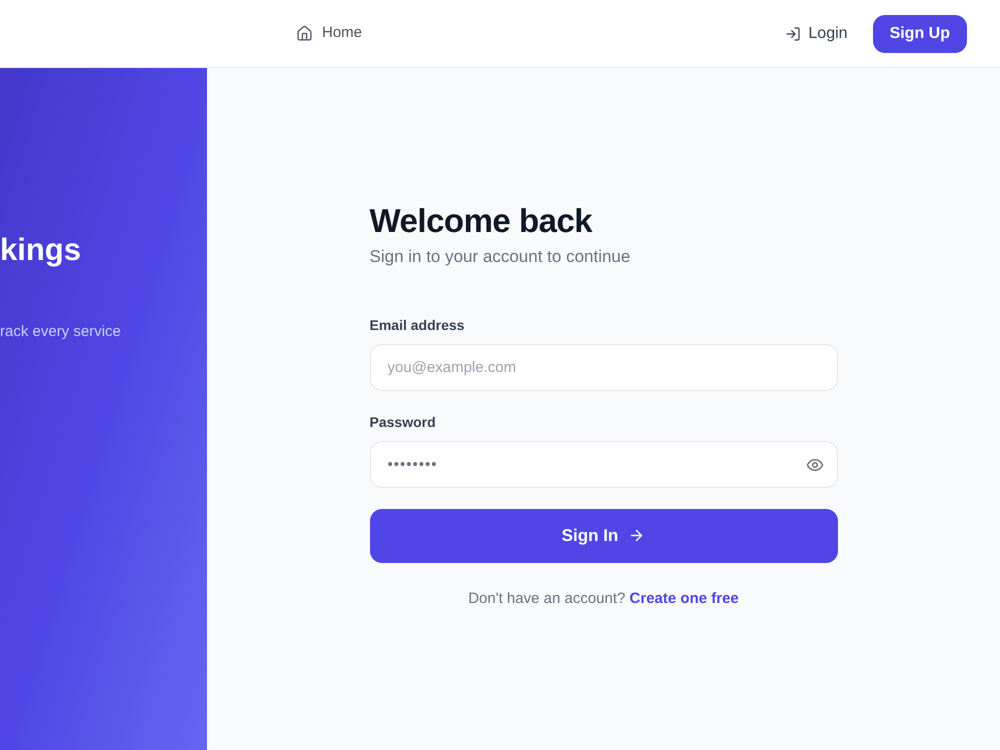 The image size is (1000, 750). What do you see at coordinates (41, 250) in the screenshot?
I see `hero-heading: kings` at bounding box center [41, 250].